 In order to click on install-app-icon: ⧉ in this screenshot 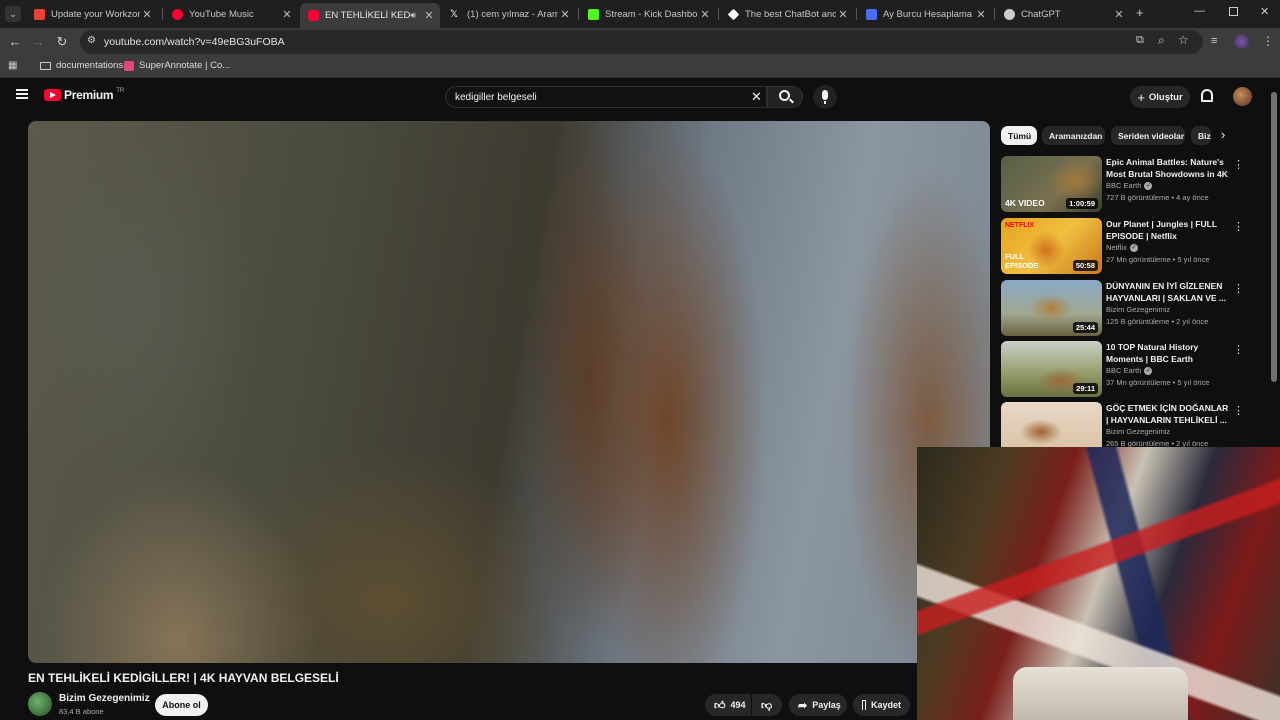, I will do `click(1140, 40)`.